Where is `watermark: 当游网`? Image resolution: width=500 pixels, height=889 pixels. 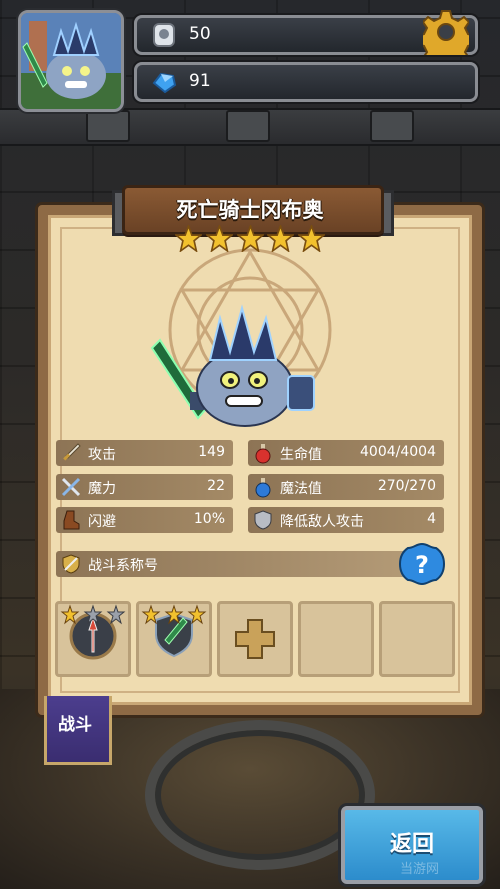
watermark: 当游网 is located at coordinates (420, 869).